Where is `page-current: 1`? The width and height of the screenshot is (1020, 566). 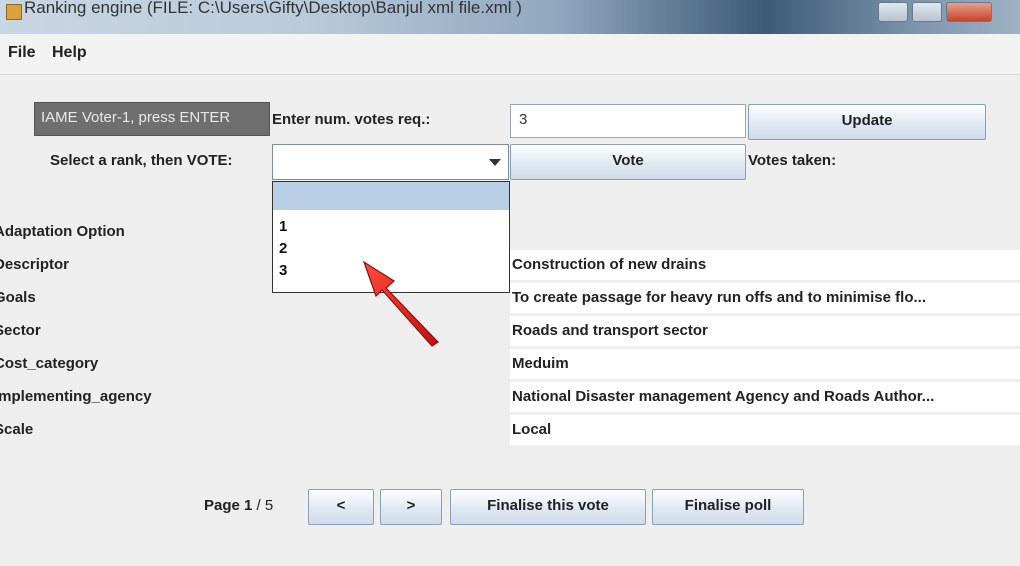
page-current: 1 is located at coordinates (248, 505).